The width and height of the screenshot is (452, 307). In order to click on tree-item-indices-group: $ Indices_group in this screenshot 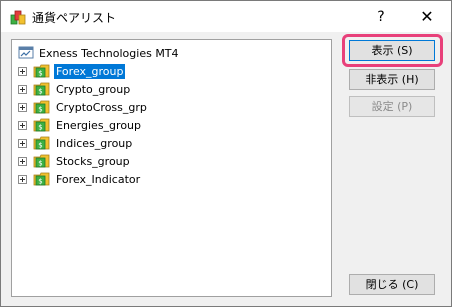, I will do `click(76, 143)`.